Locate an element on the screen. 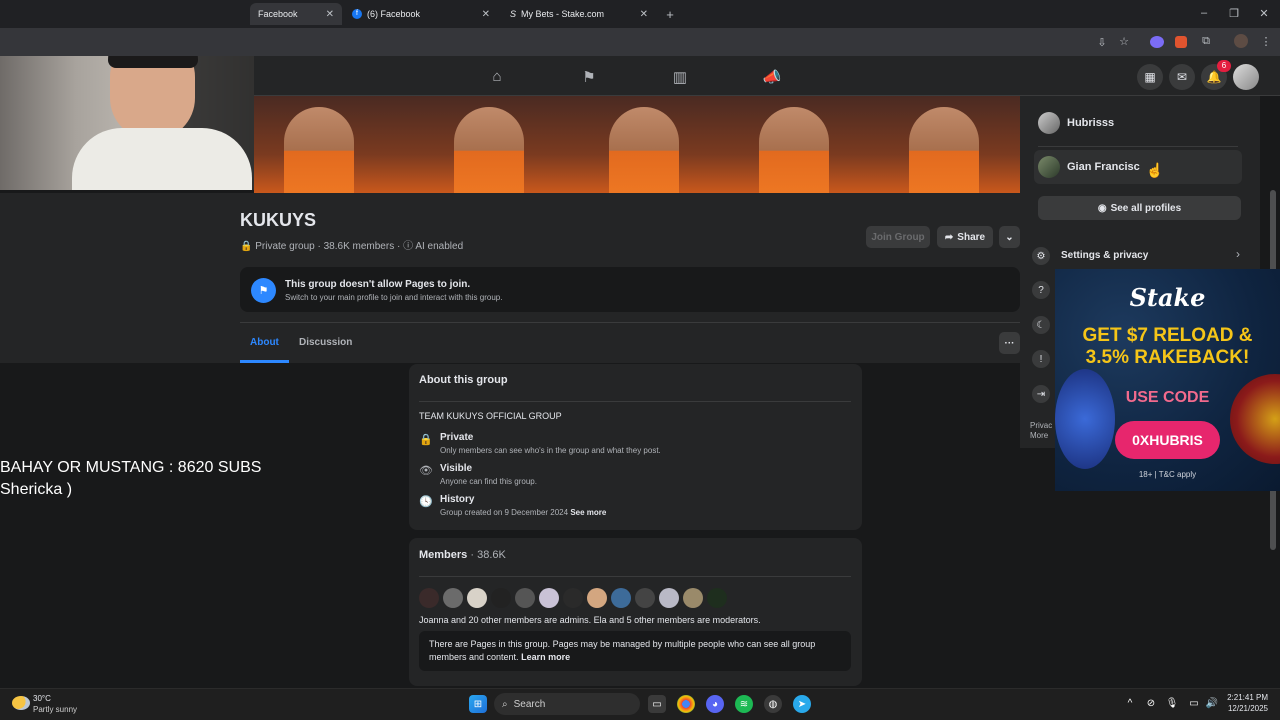 The height and width of the screenshot is (720, 1280). settings-gear-icon: ⚙ is located at coordinates (1041, 256).